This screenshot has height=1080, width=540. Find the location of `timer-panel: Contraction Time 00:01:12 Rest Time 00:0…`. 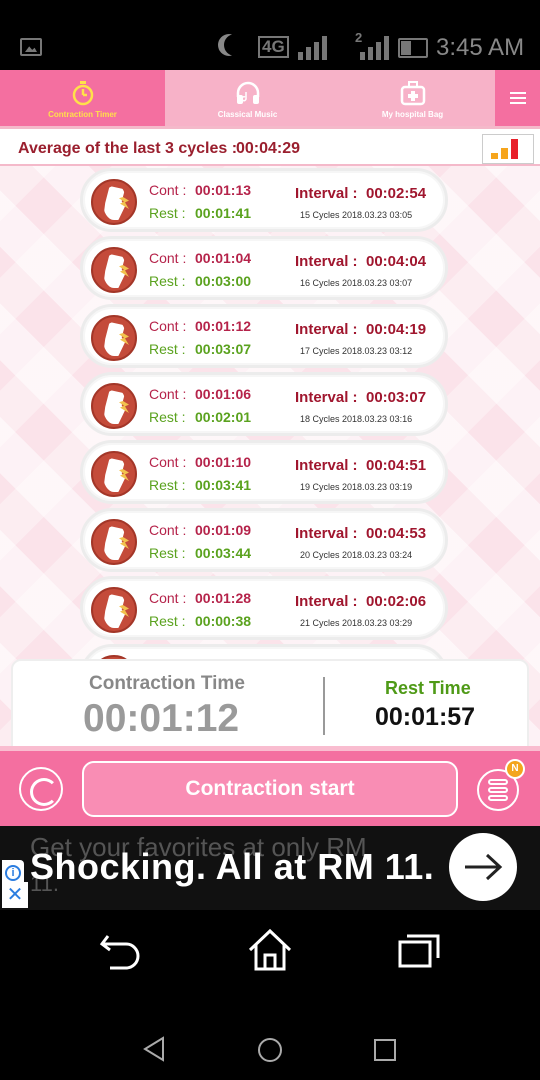

timer-panel: Contraction Time 00:01:12 Rest Time 00:0… is located at coordinates (270, 708).